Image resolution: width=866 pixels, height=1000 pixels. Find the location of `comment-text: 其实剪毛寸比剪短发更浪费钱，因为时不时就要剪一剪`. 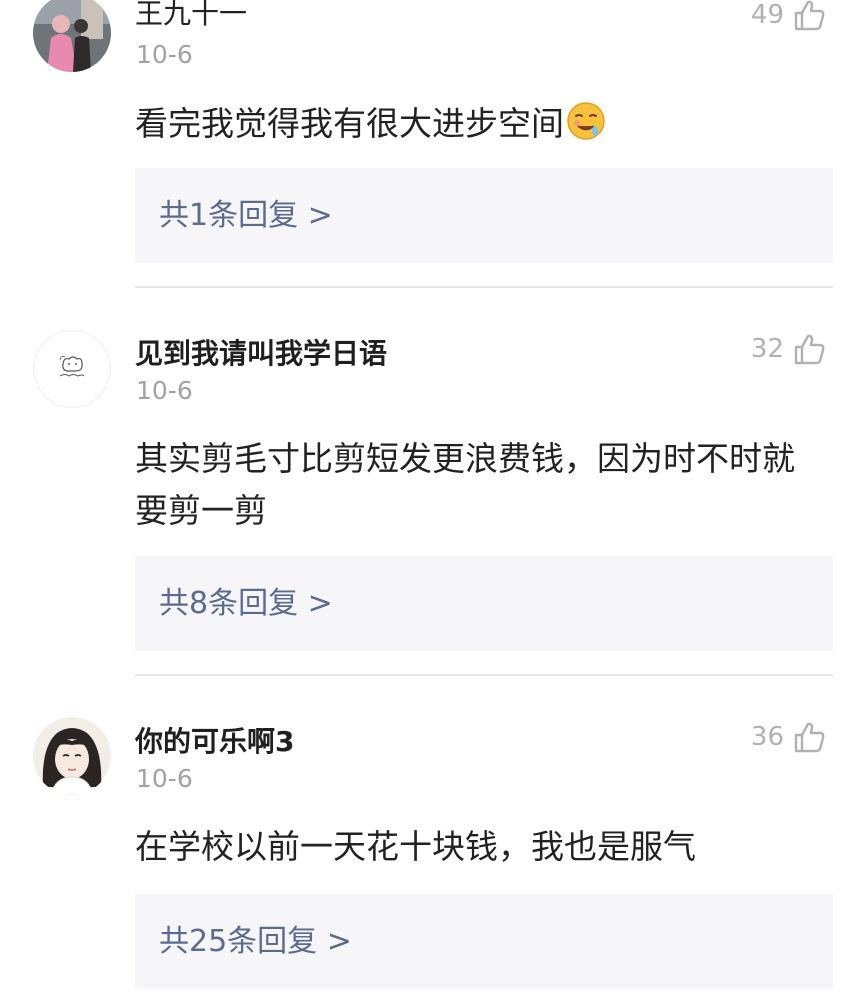

comment-text: 其实剪毛寸比剪短发更浪费钱，因为时不时就要剪一剪 is located at coordinates (465, 484).